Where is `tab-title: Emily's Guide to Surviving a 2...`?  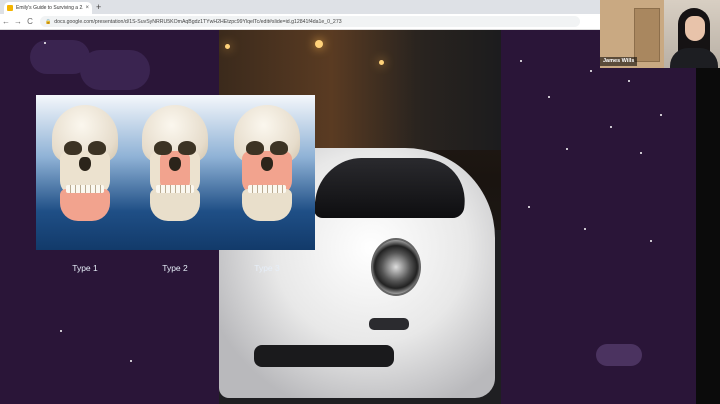
tab-title: Emily's Guide to Surviving a 2... is located at coordinates (50, 8).